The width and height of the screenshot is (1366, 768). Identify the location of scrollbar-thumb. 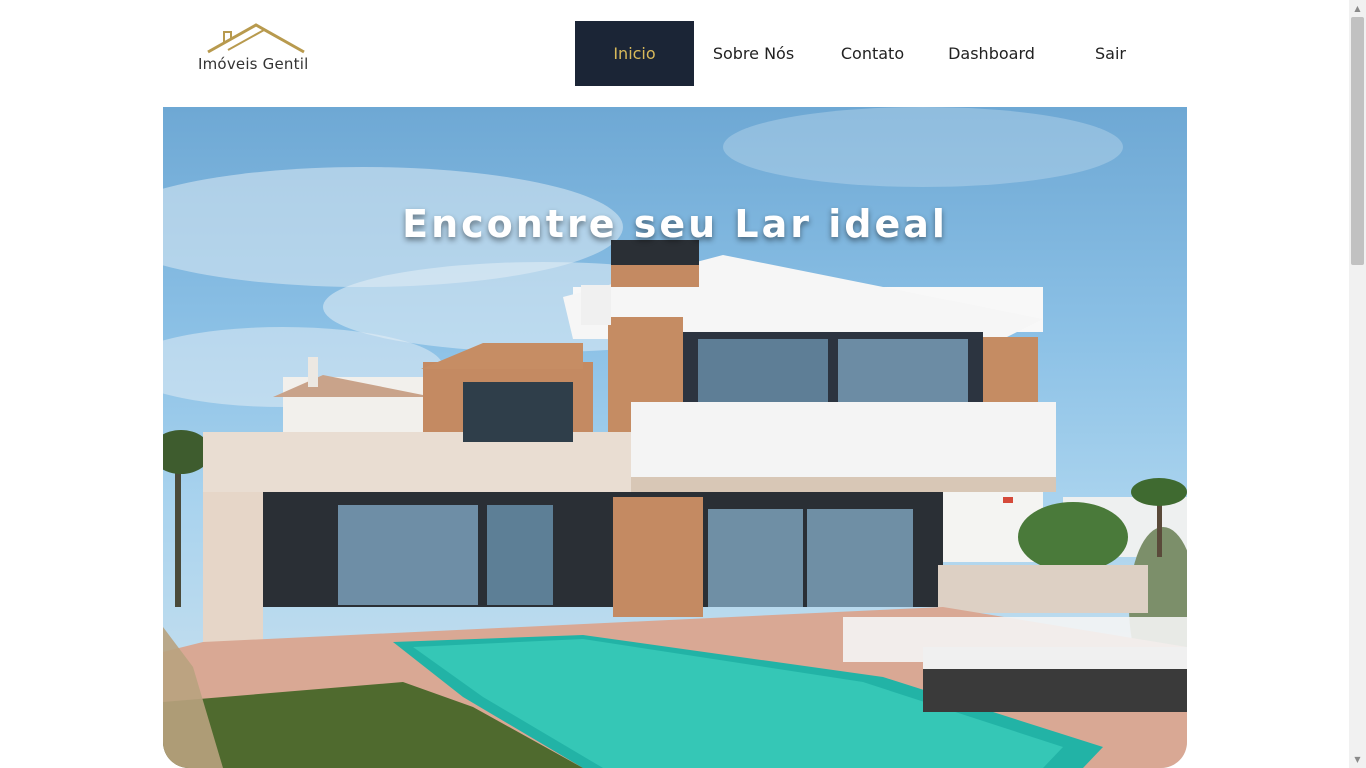
(1357, 141).